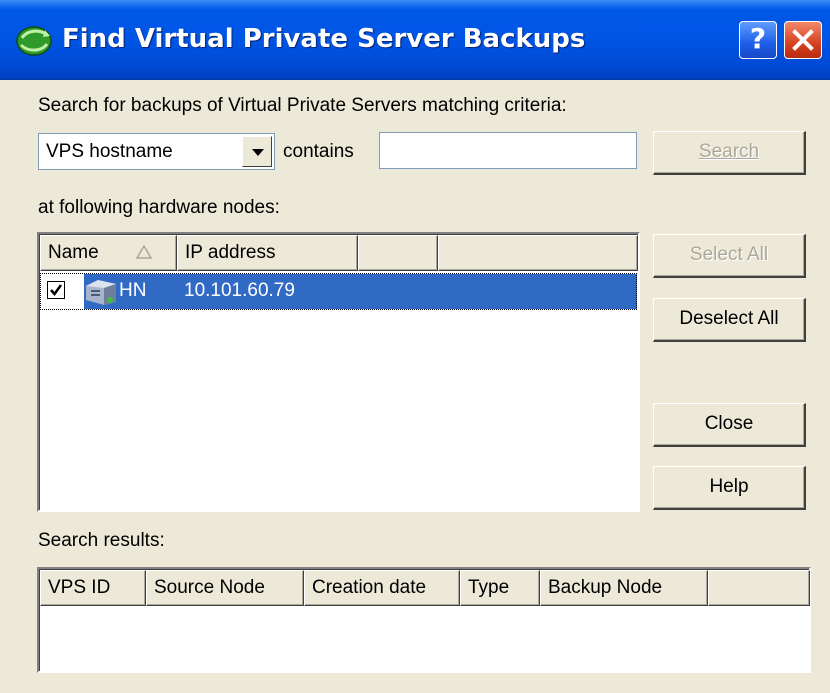 This screenshot has width=830, height=693. What do you see at coordinates (267, 253) in the screenshot?
I see `column-header-ip-address: IP address` at bounding box center [267, 253].